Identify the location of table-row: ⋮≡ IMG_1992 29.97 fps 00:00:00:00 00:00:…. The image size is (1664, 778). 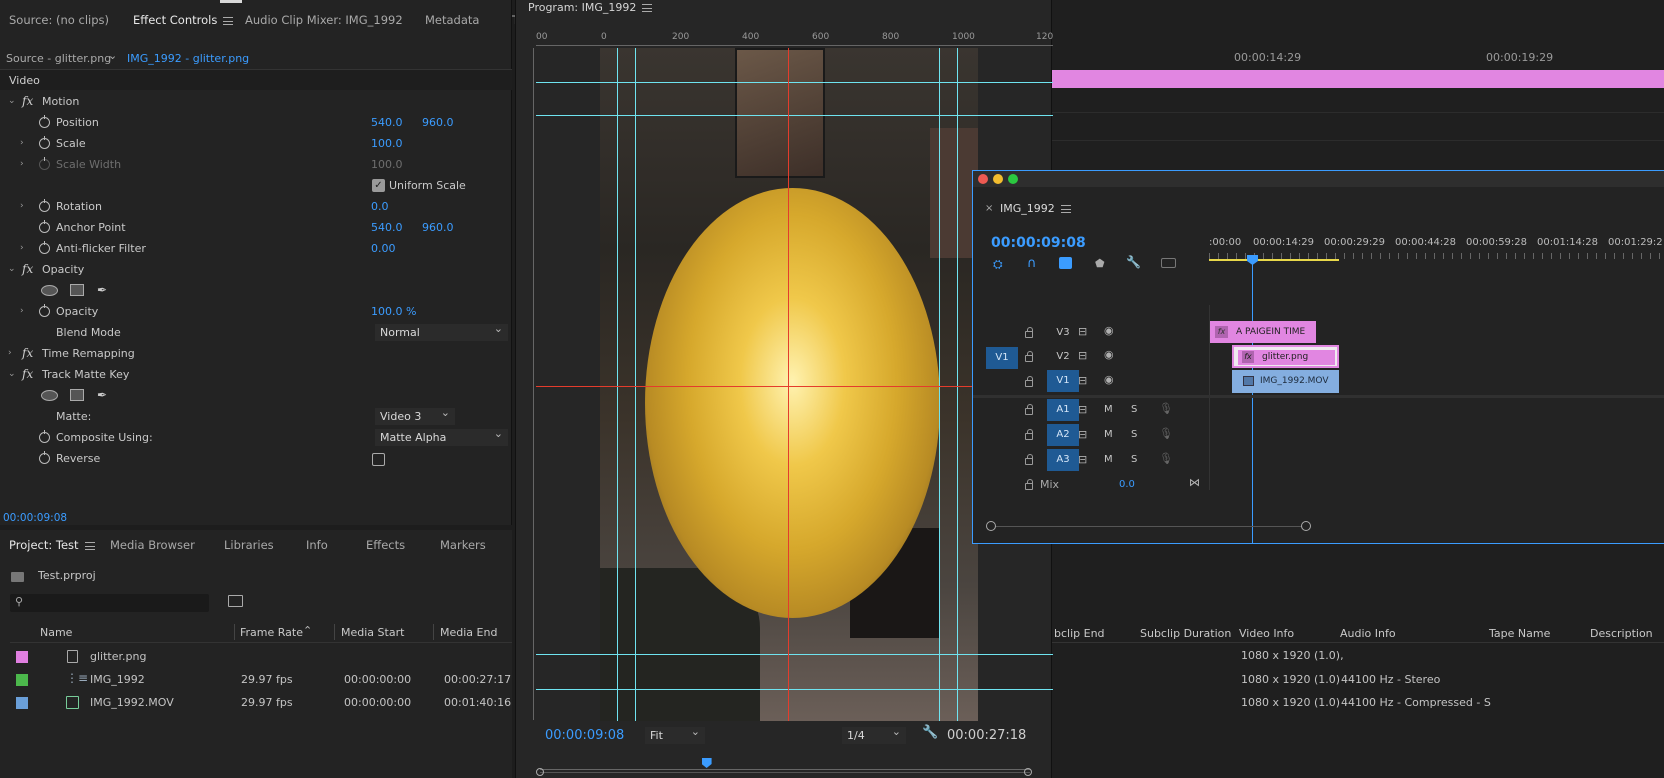
(261, 680).